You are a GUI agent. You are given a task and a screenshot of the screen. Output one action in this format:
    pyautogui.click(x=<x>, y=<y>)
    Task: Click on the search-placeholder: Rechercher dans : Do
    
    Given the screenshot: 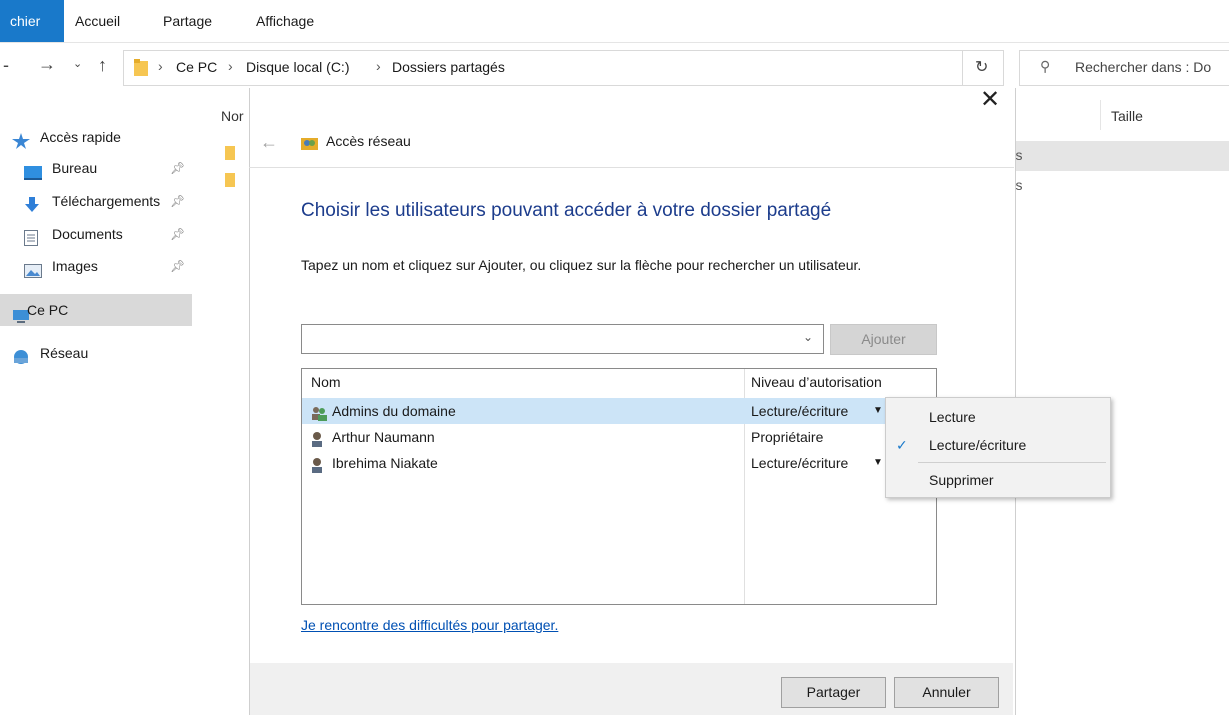 What is the action you would take?
    pyautogui.click(x=1143, y=67)
    